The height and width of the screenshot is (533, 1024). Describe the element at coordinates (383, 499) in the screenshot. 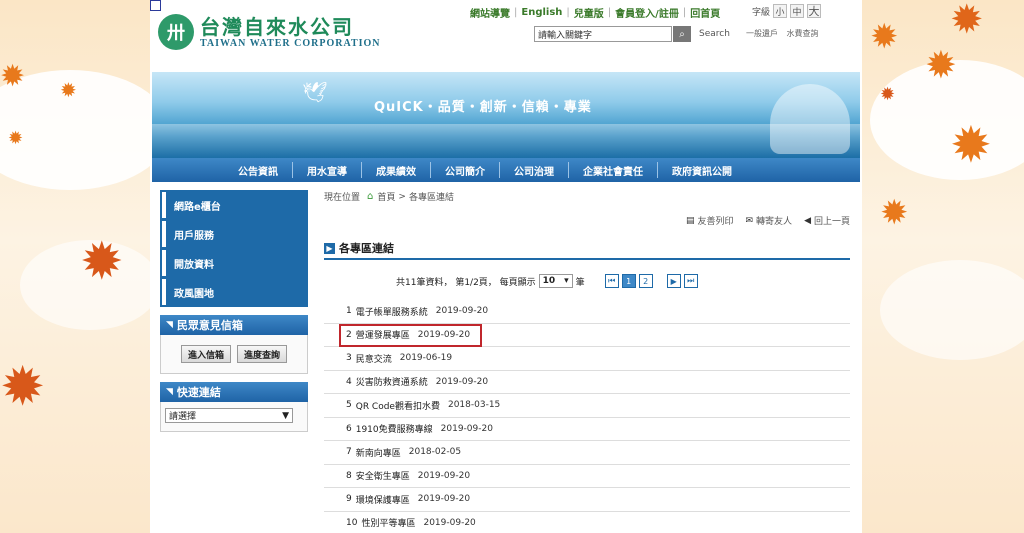

I see `item-title: 環境保護專區` at that location.